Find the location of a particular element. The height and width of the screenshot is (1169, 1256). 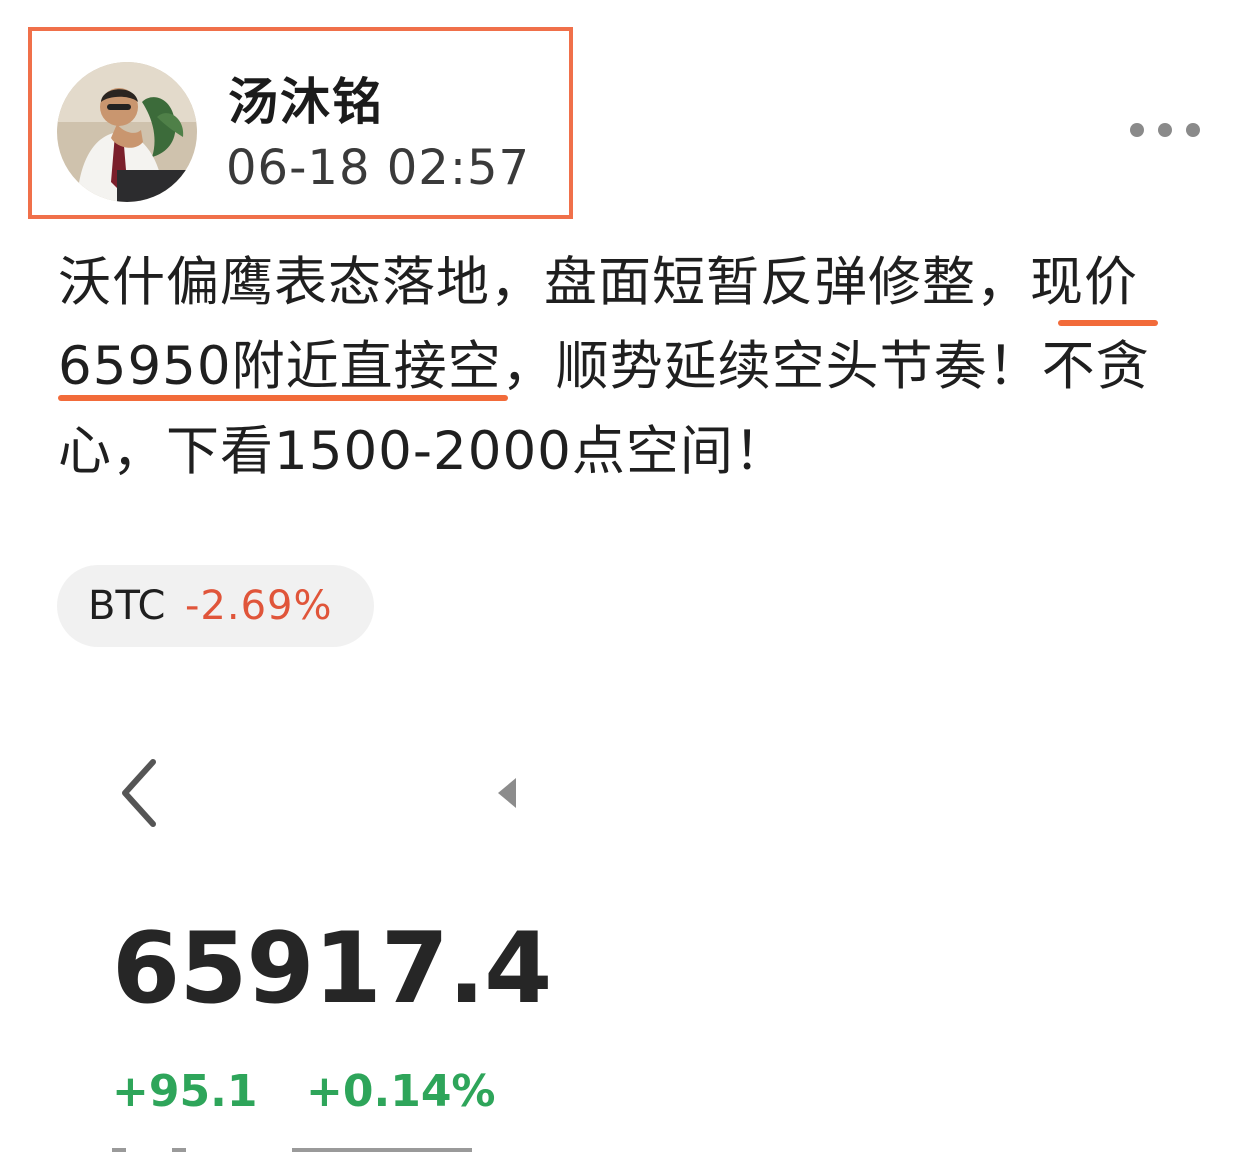

triangle-left-icon is located at coordinates (507, 793).